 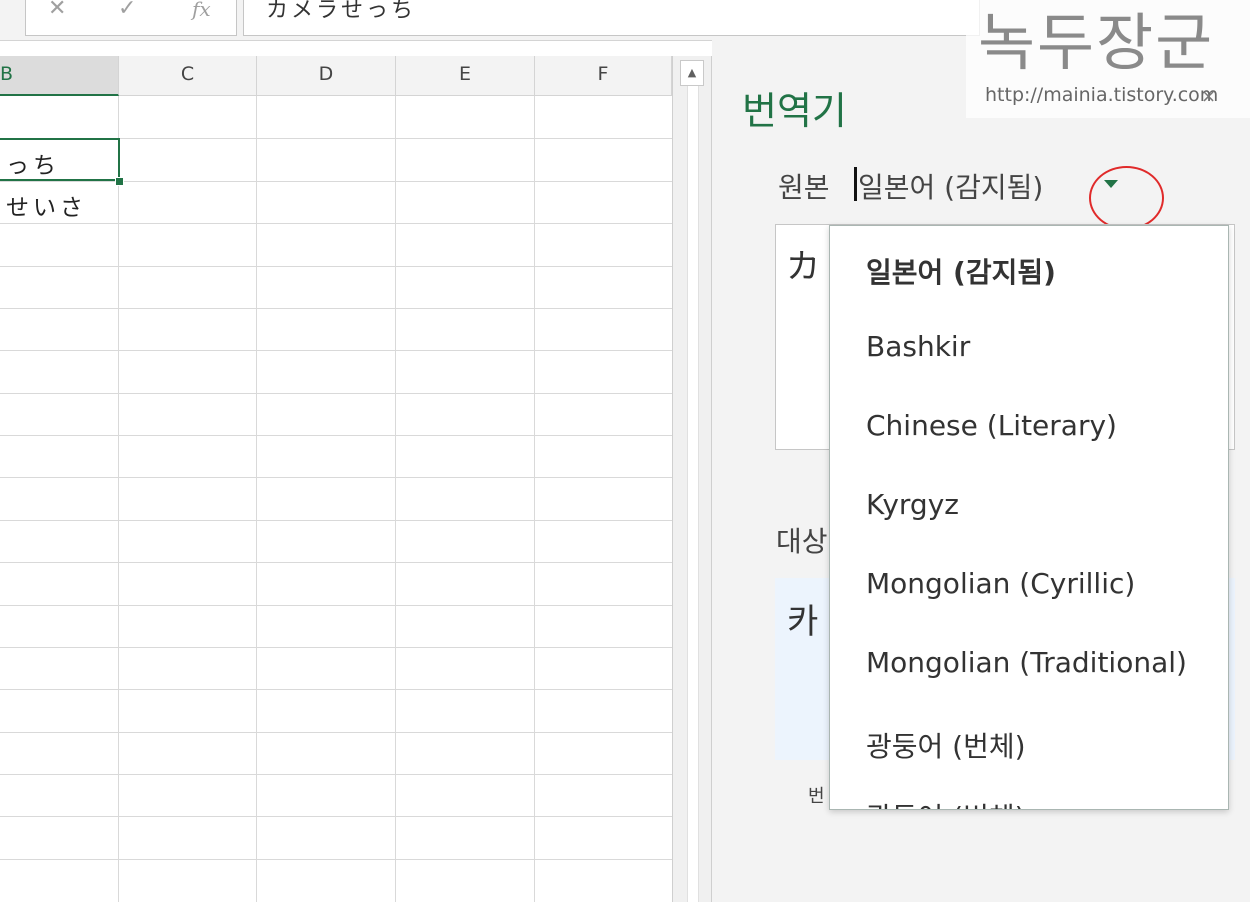 I want to click on dropdown-item-partial: 광둥어 (번체), so click(x=946, y=802).